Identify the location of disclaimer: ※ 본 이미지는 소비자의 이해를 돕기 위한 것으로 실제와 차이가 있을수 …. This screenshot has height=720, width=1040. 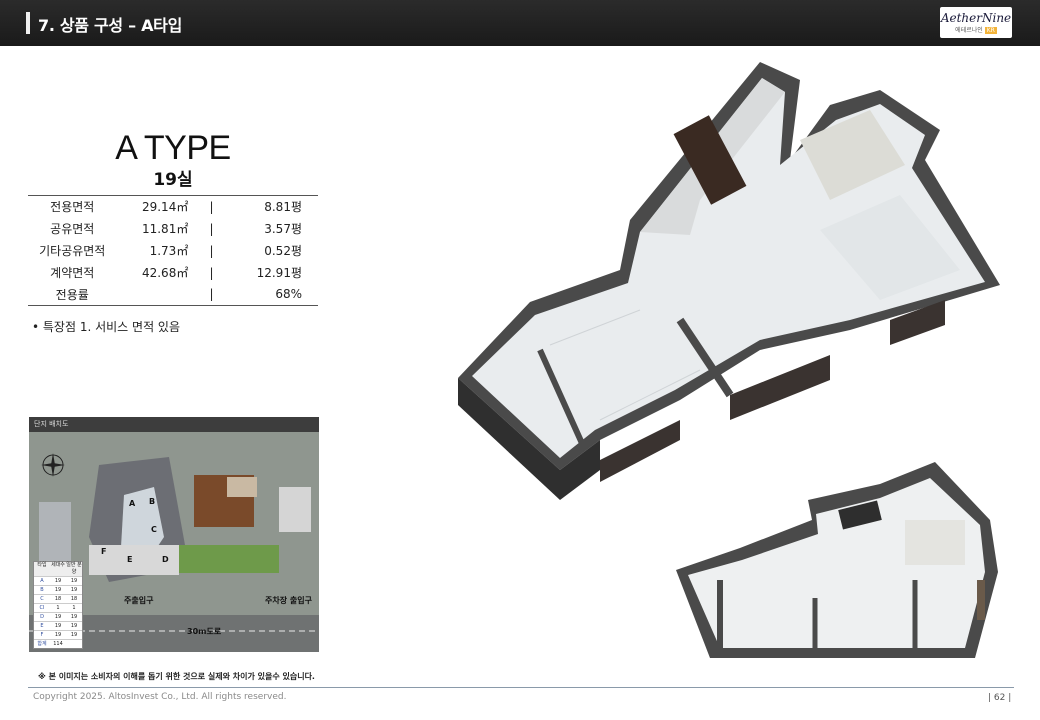
(176, 676).